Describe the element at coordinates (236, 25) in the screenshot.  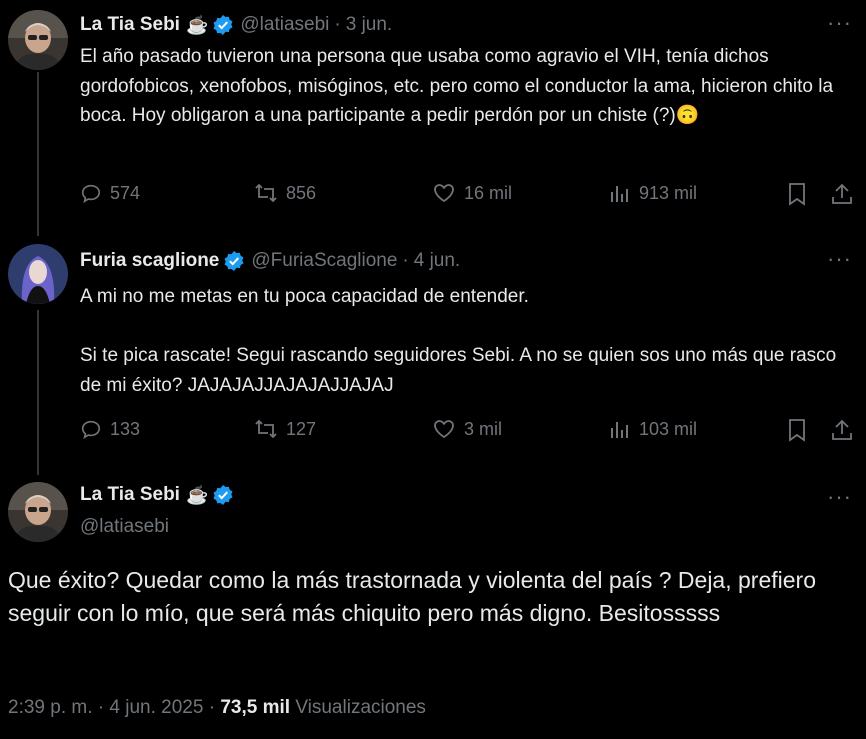
I see `tweet-header: La Tia Sebi ☕ @latiasebi · 3 jun.` at that location.